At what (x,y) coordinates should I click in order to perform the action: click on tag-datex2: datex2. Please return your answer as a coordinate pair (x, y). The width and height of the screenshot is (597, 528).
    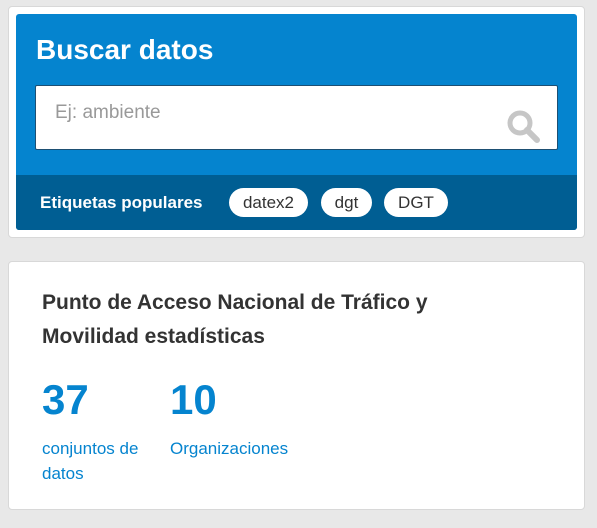
    Looking at the image, I should click on (268, 202).